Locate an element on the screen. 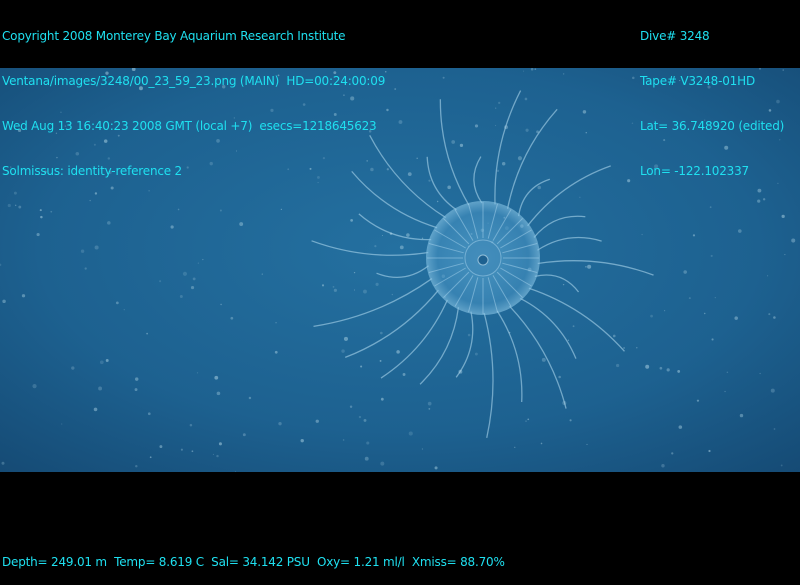 The width and height of the screenshot is (800, 585). lon-text: Lon= -122.102337 is located at coordinates (694, 171).